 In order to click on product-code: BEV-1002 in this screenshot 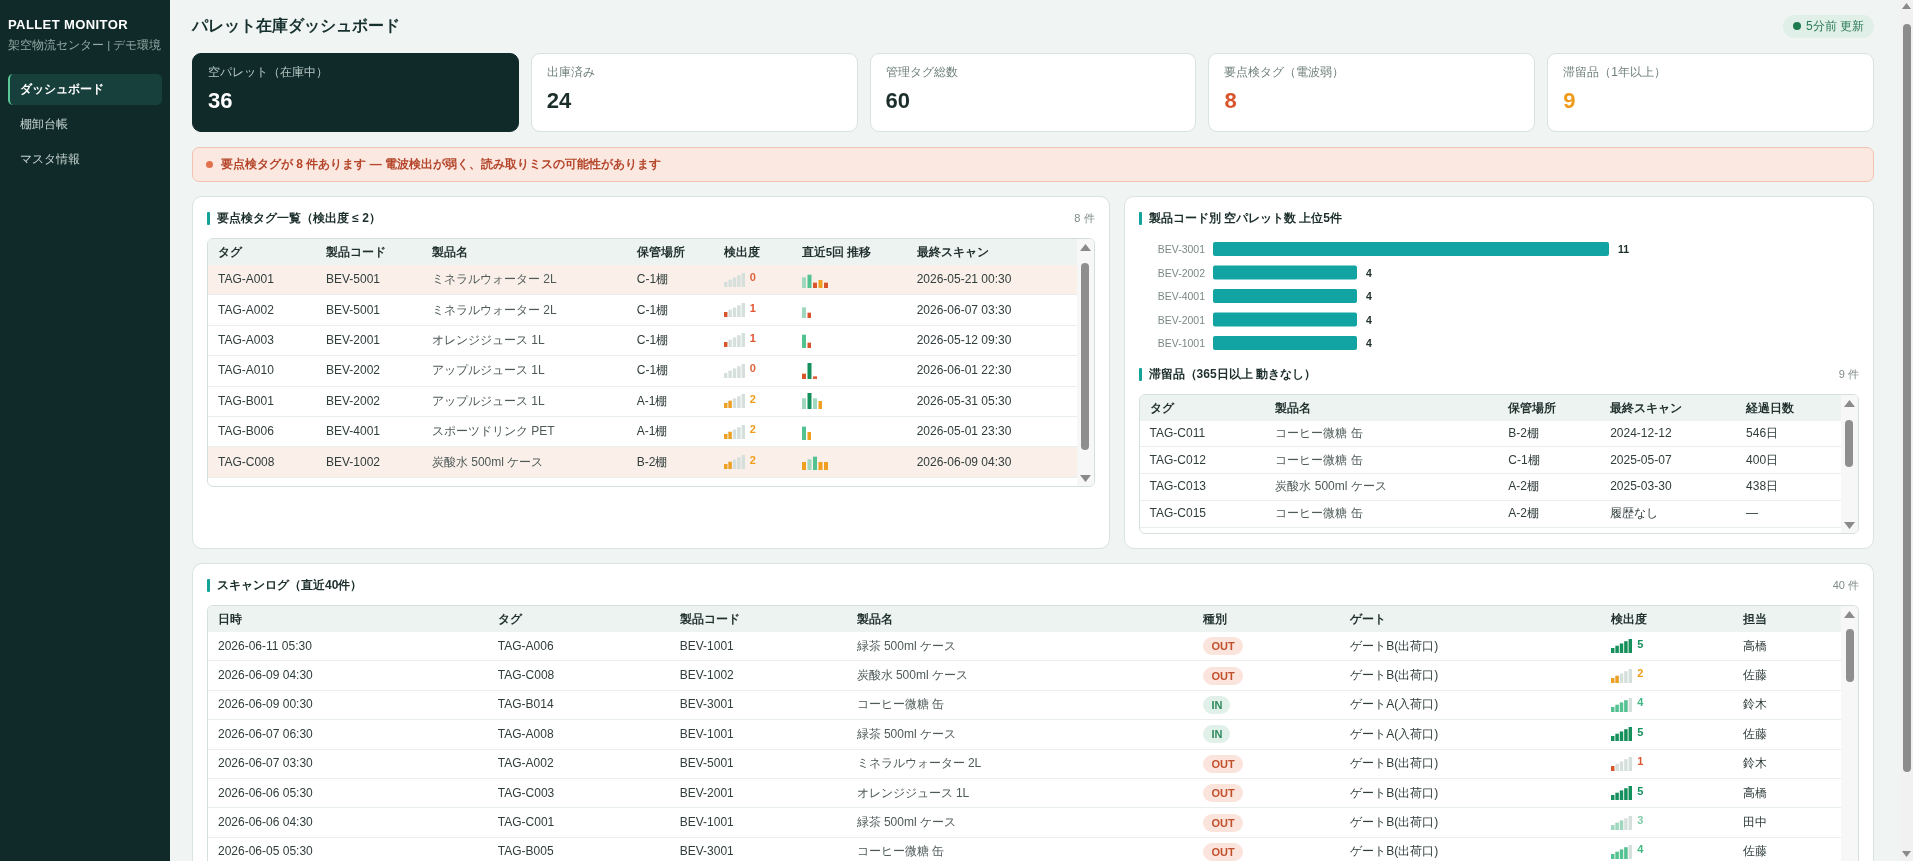, I will do `click(706, 676)`.